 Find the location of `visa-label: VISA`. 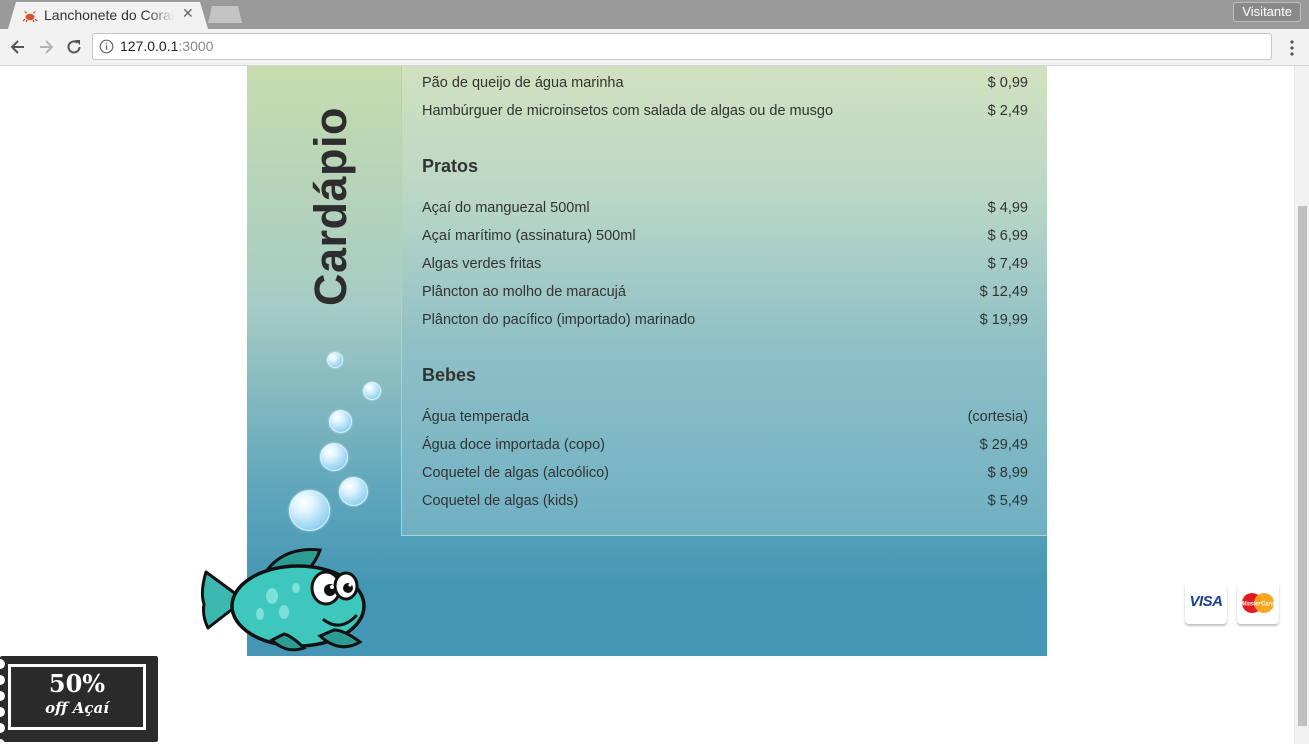

visa-label: VISA is located at coordinates (1206, 601).